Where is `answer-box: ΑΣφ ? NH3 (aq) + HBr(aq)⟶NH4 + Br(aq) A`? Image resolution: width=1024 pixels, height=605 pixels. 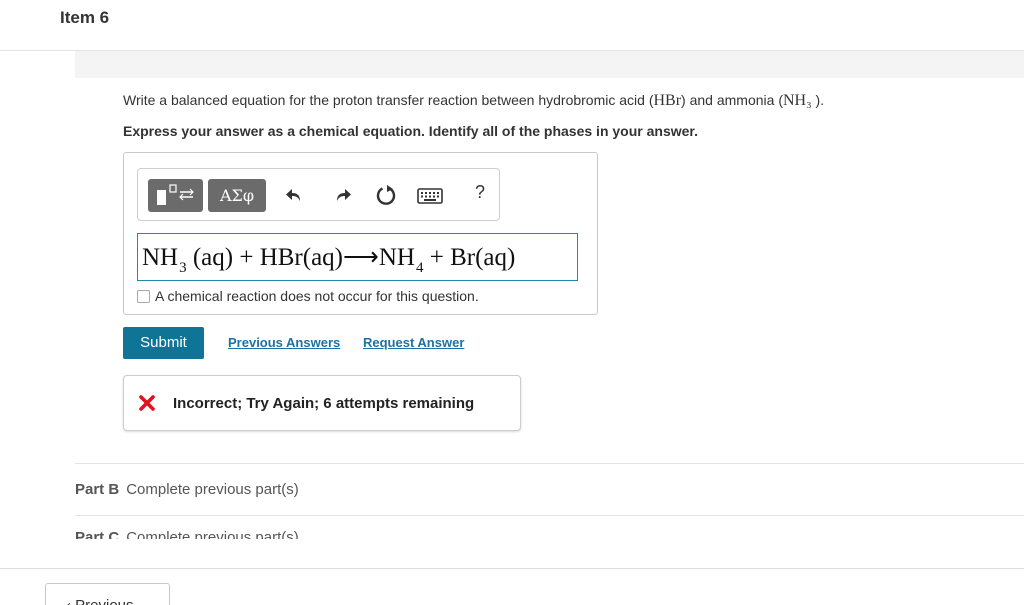 answer-box: ΑΣφ ? NH3 (aq) + HBr(aq)⟶NH4 + Br(aq) A is located at coordinates (360, 233).